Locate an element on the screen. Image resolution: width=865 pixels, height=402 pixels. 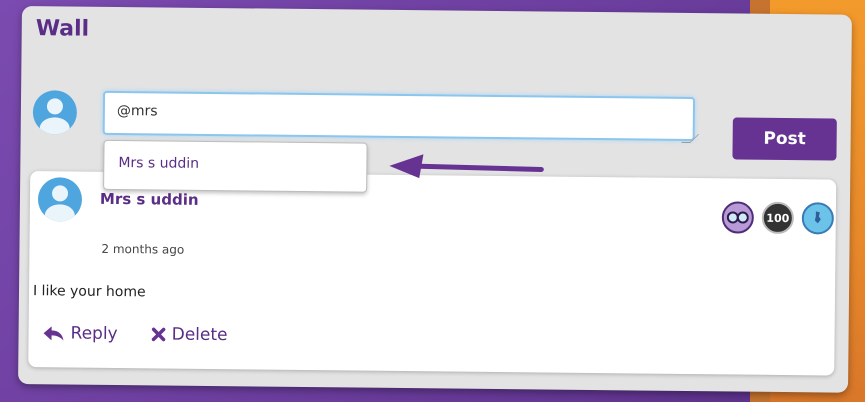
pointer-arrow-icon is located at coordinates (466, 166).